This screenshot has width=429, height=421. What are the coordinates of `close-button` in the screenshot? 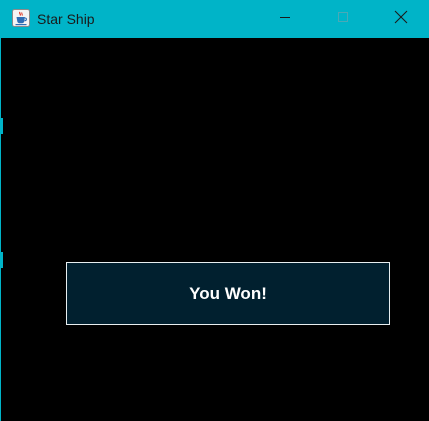 It's located at (400, 19).